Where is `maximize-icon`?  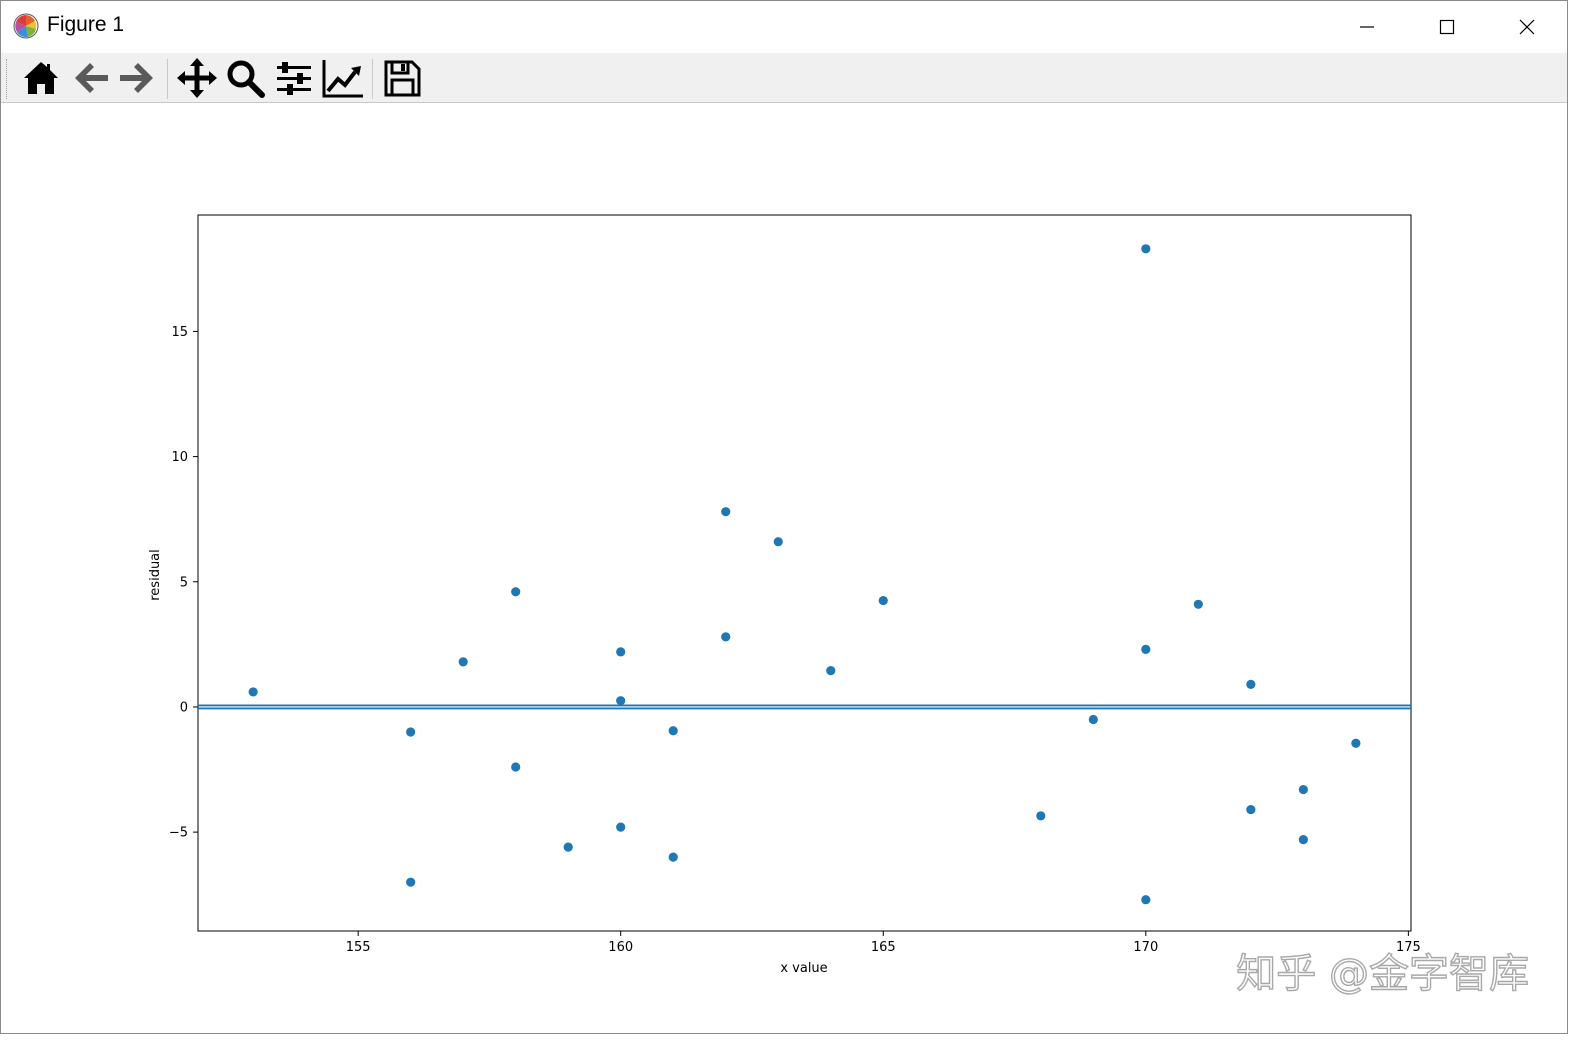
maximize-icon is located at coordinates (1447, 27).